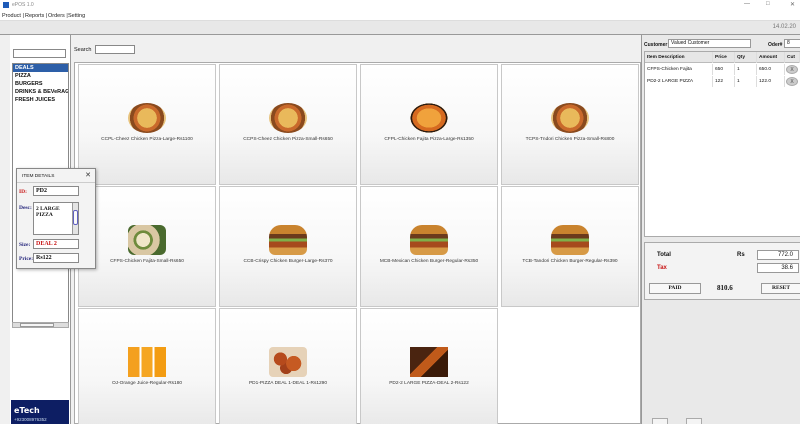 This screenshot has height=424, width=800. I want to click on order-number-field: 8, so click(792, 43).